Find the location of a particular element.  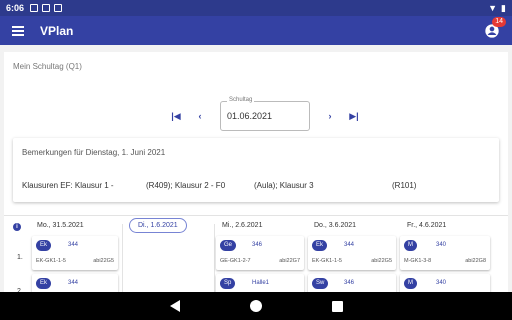

account-button: 14 is located at coordinates (495, 27).